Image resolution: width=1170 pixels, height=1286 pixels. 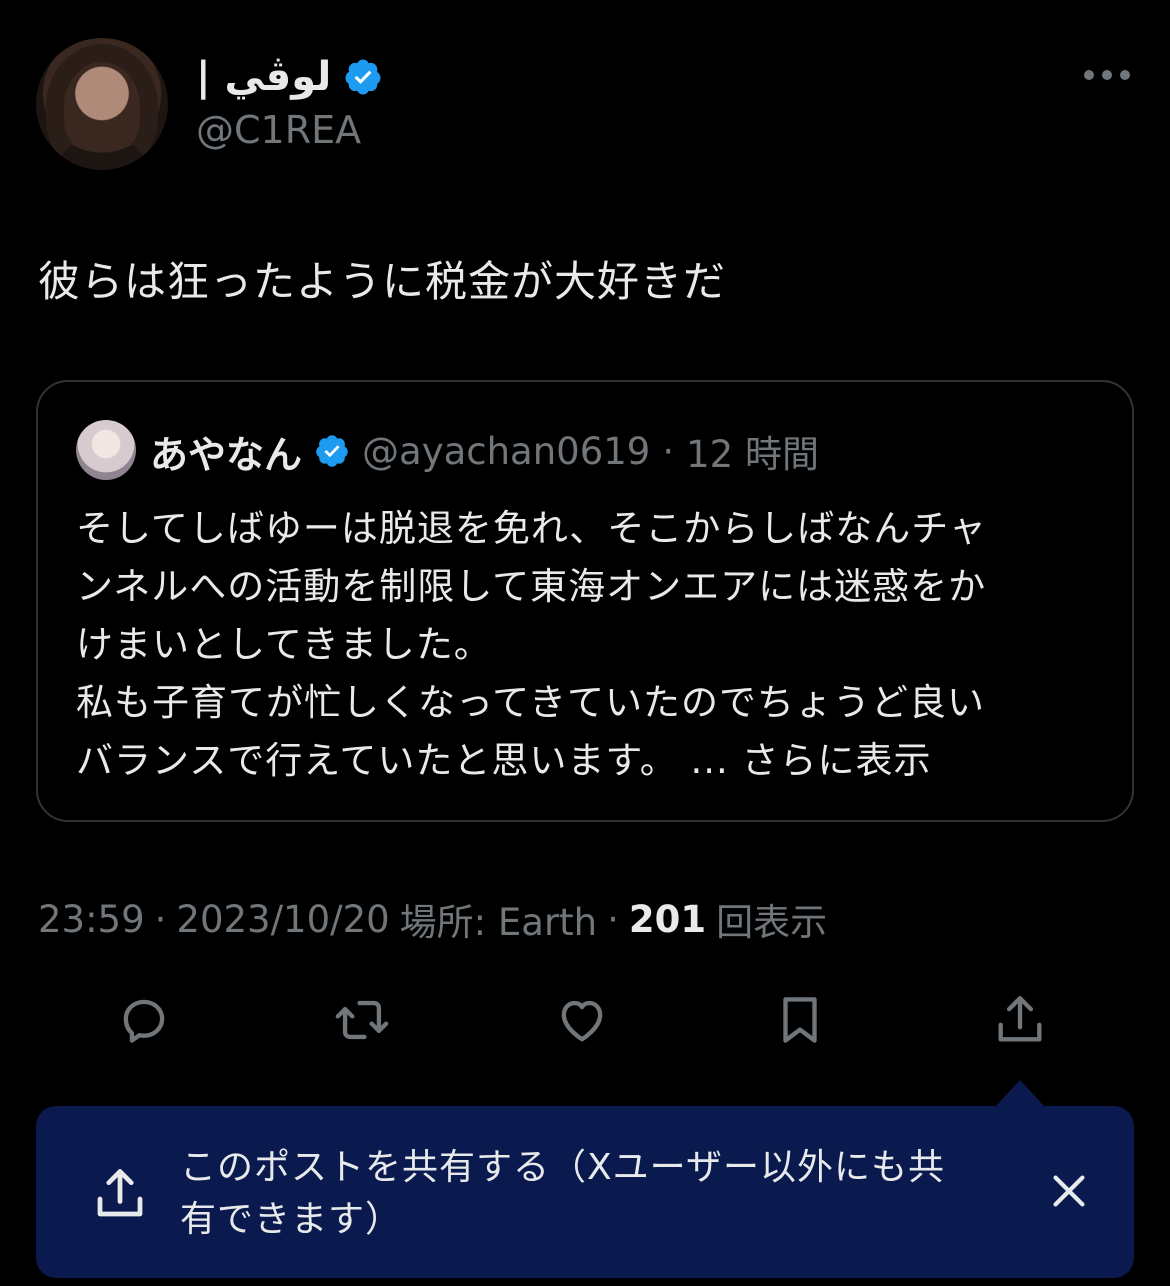 What do you see at coordinates (531, 702) in the screenshot?
I see `quote-line: 私も子育てが忙しくなってきていたのでちょうど良い` at bounding box center [531, 702].